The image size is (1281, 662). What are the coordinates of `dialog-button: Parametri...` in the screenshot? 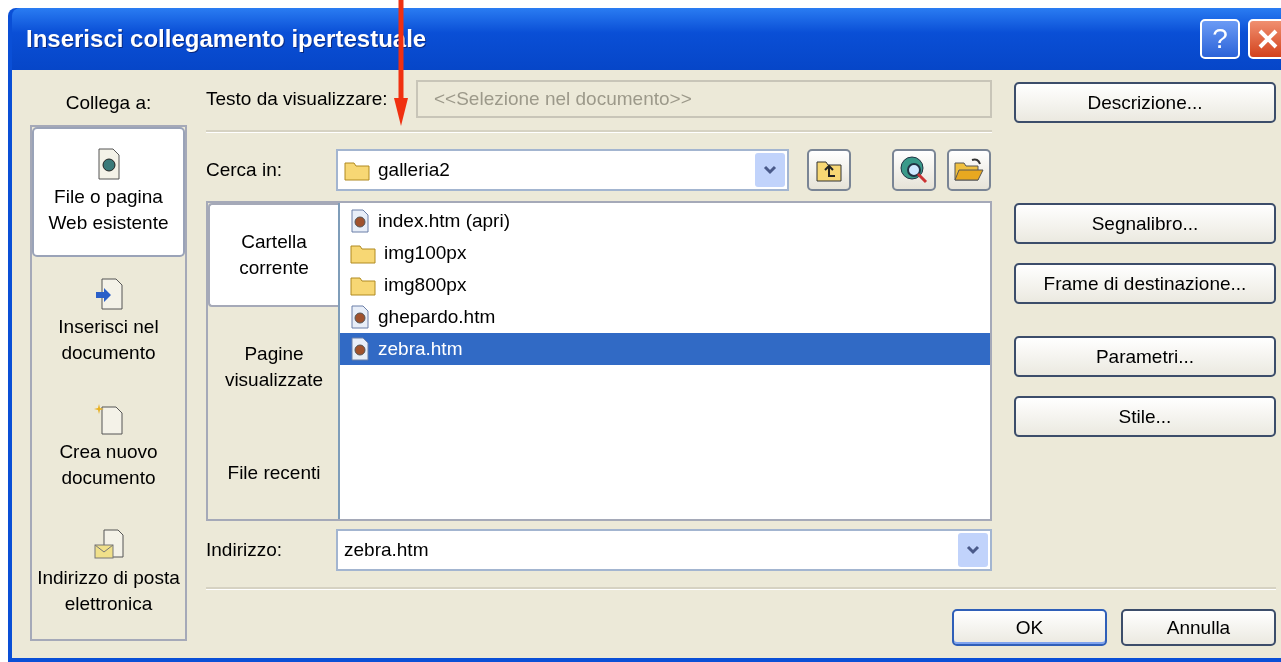 It's located at (1145, 356).